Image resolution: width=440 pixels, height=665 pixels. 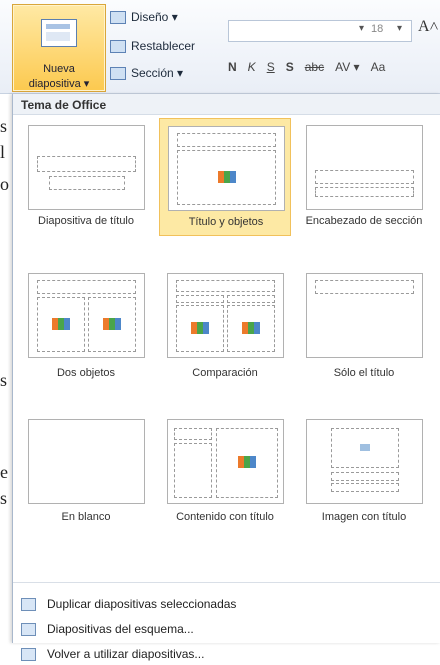 I want to click on layout-label: Contenido con título, so click(x=225, y=517).